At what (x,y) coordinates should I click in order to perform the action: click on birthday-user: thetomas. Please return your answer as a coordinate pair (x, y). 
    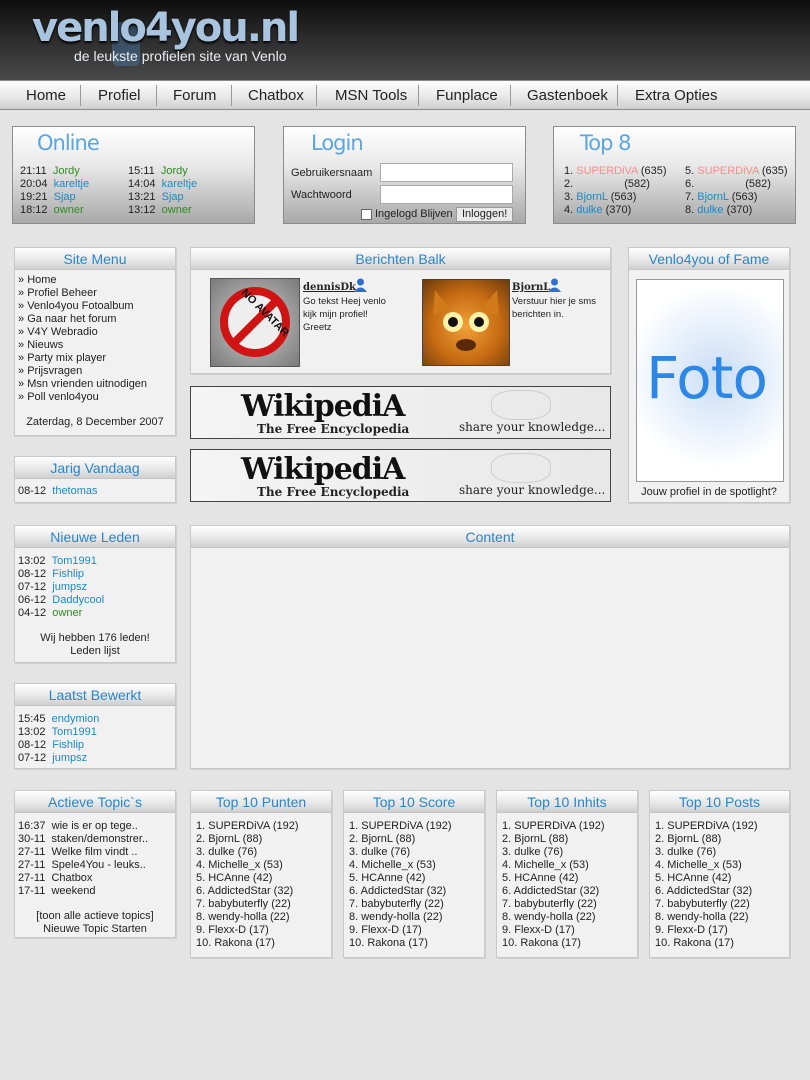
    Looking at the image, I should click on (74, 491).